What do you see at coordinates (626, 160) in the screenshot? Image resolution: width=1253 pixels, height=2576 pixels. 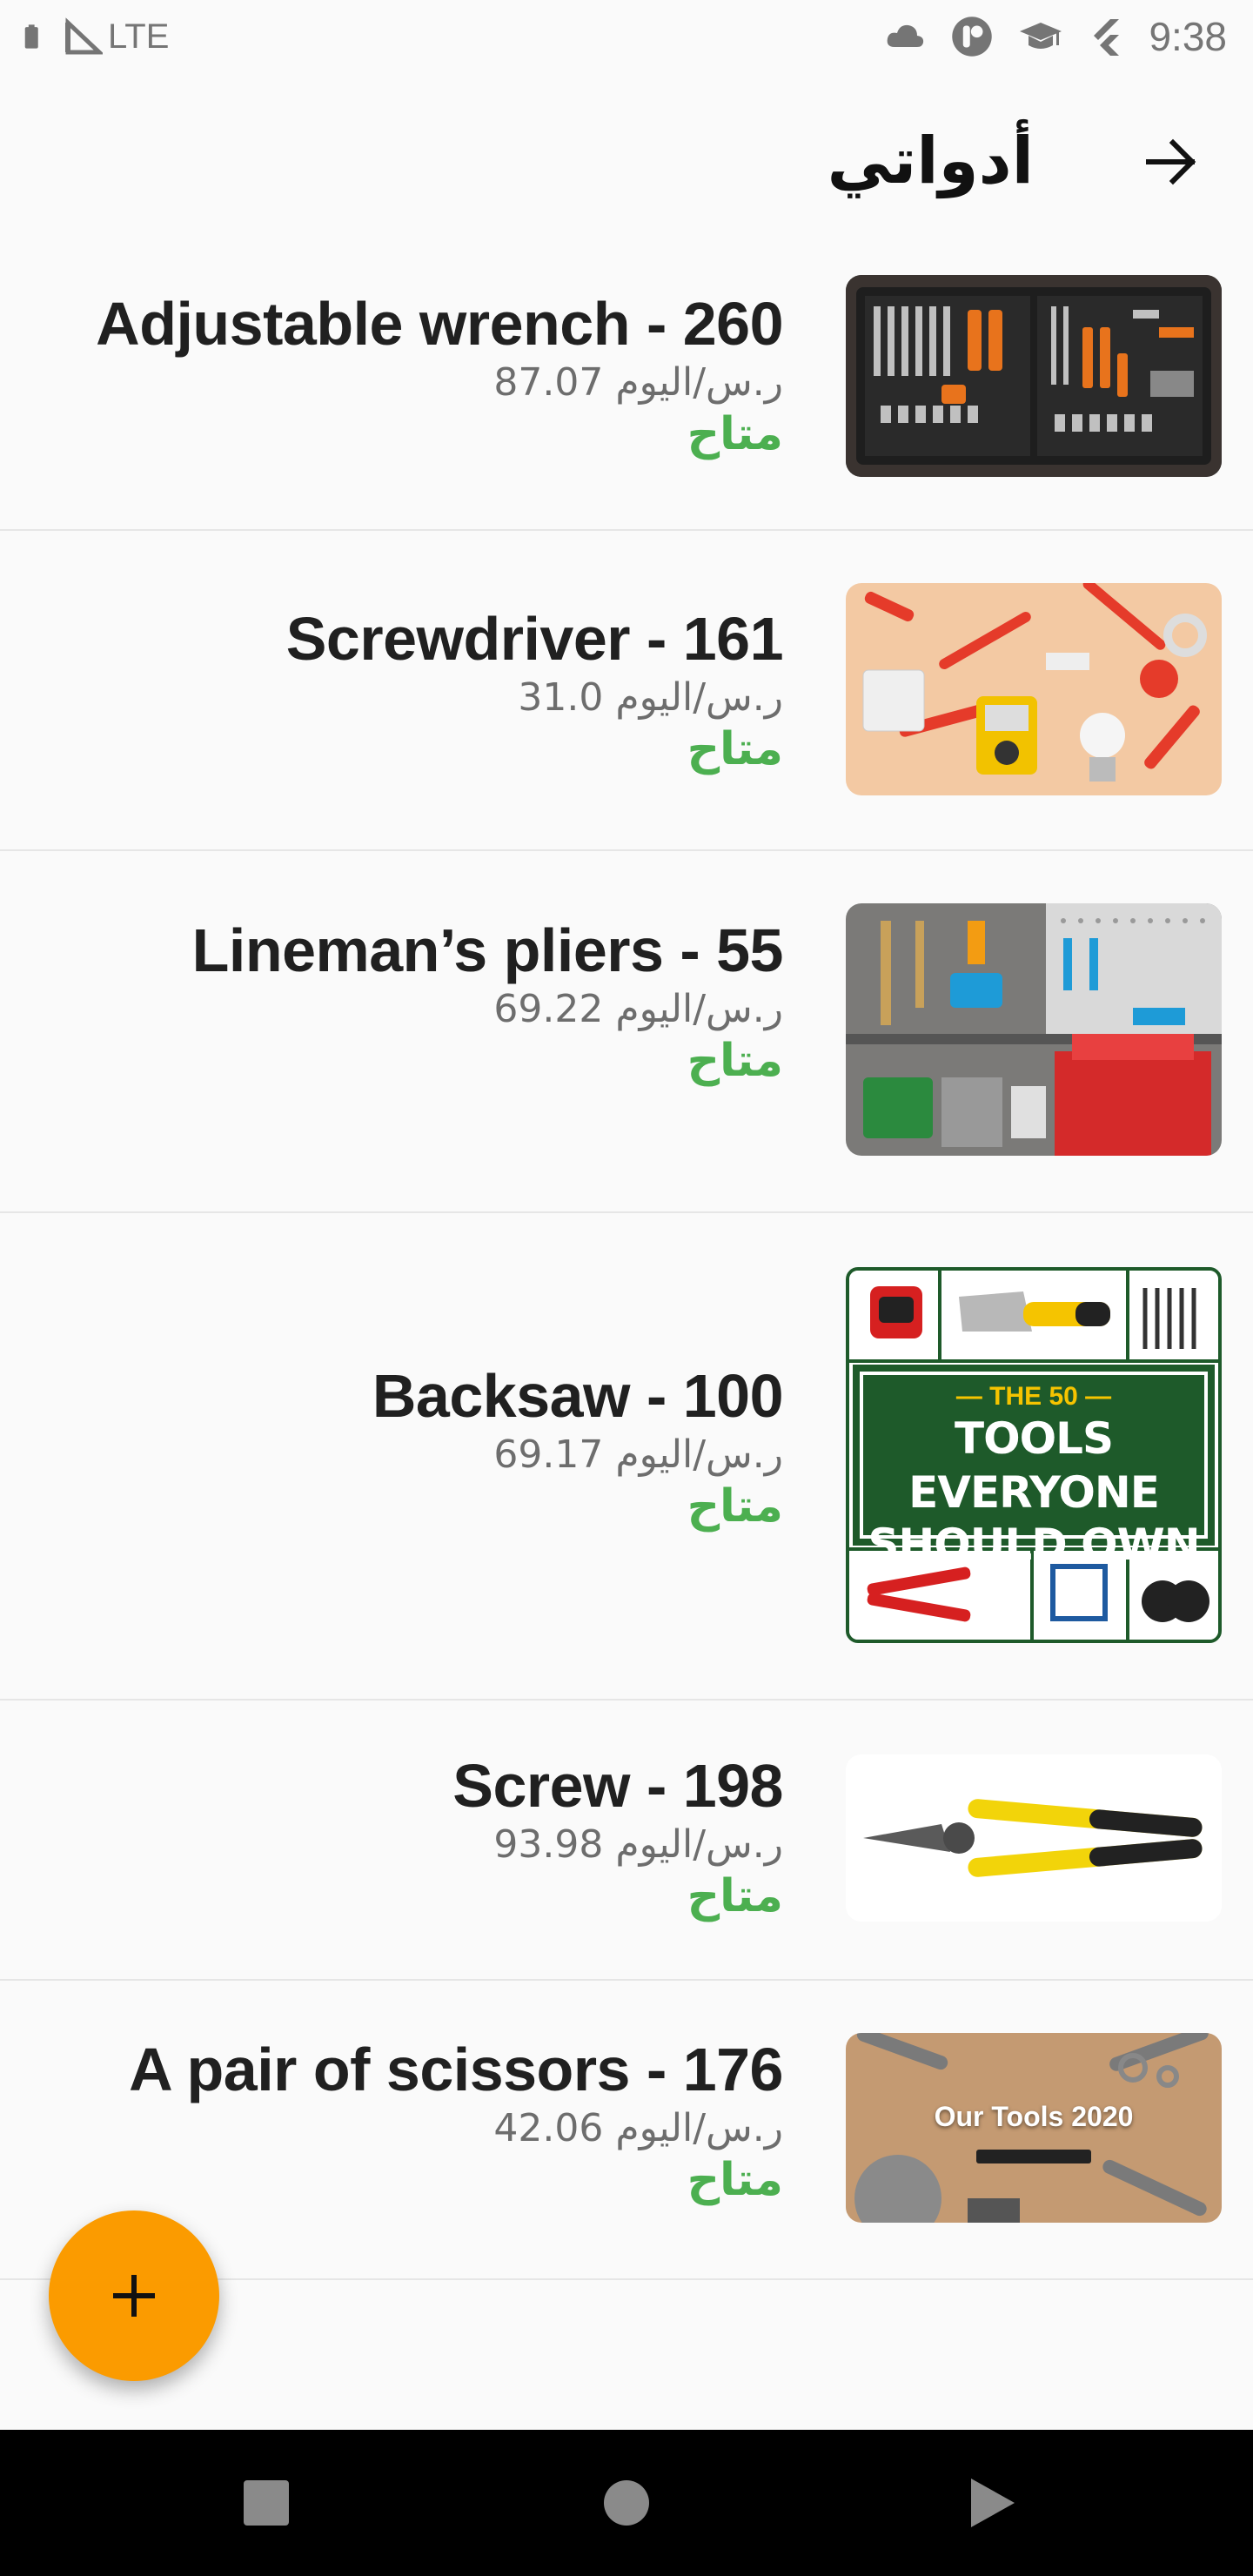 I see `app-bar: أدواتي` at bounding box center [626, 160].